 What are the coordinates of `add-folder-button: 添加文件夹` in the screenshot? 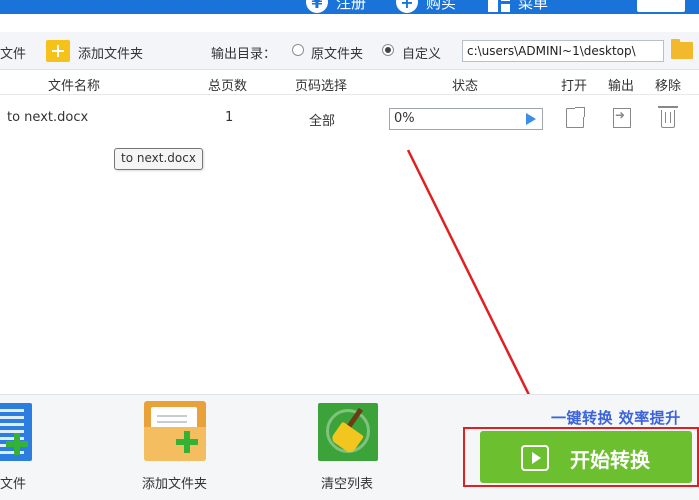 It's located at (110, 52).